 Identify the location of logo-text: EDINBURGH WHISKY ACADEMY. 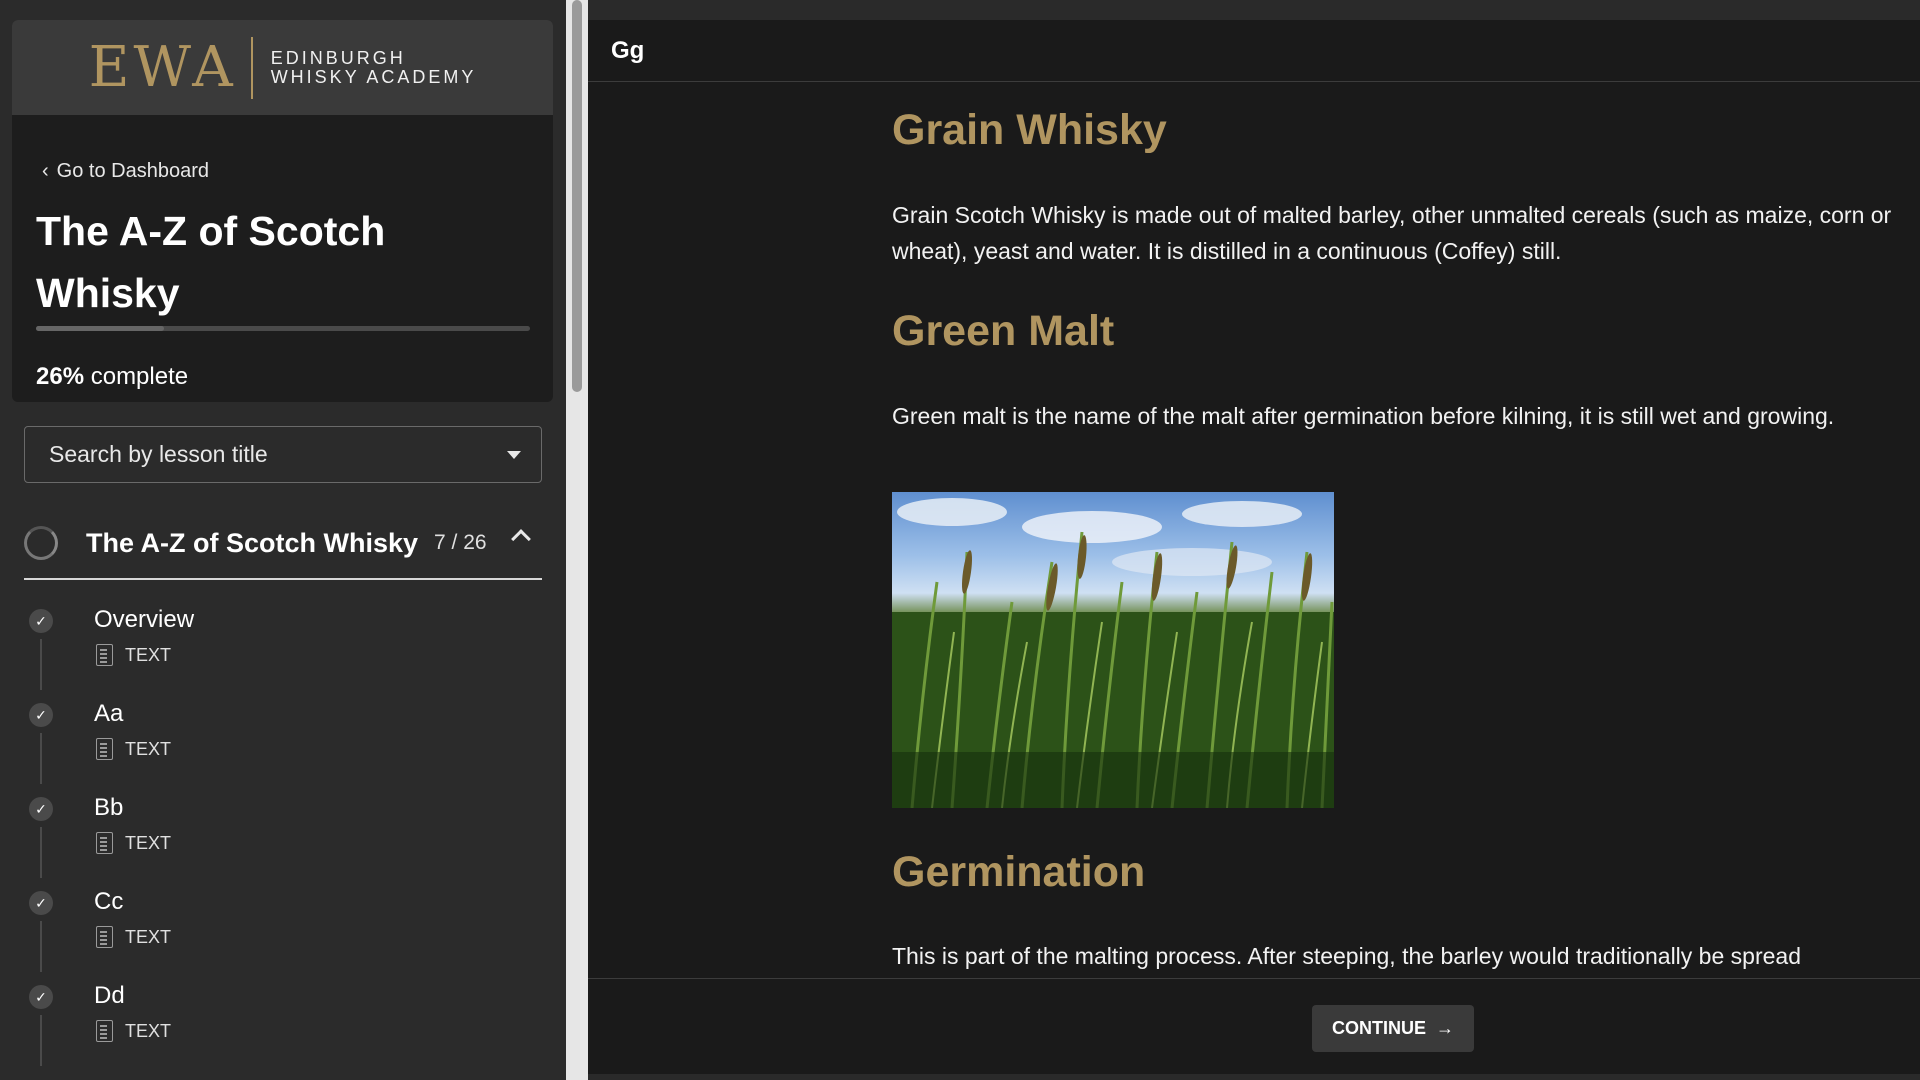
(373, 67).